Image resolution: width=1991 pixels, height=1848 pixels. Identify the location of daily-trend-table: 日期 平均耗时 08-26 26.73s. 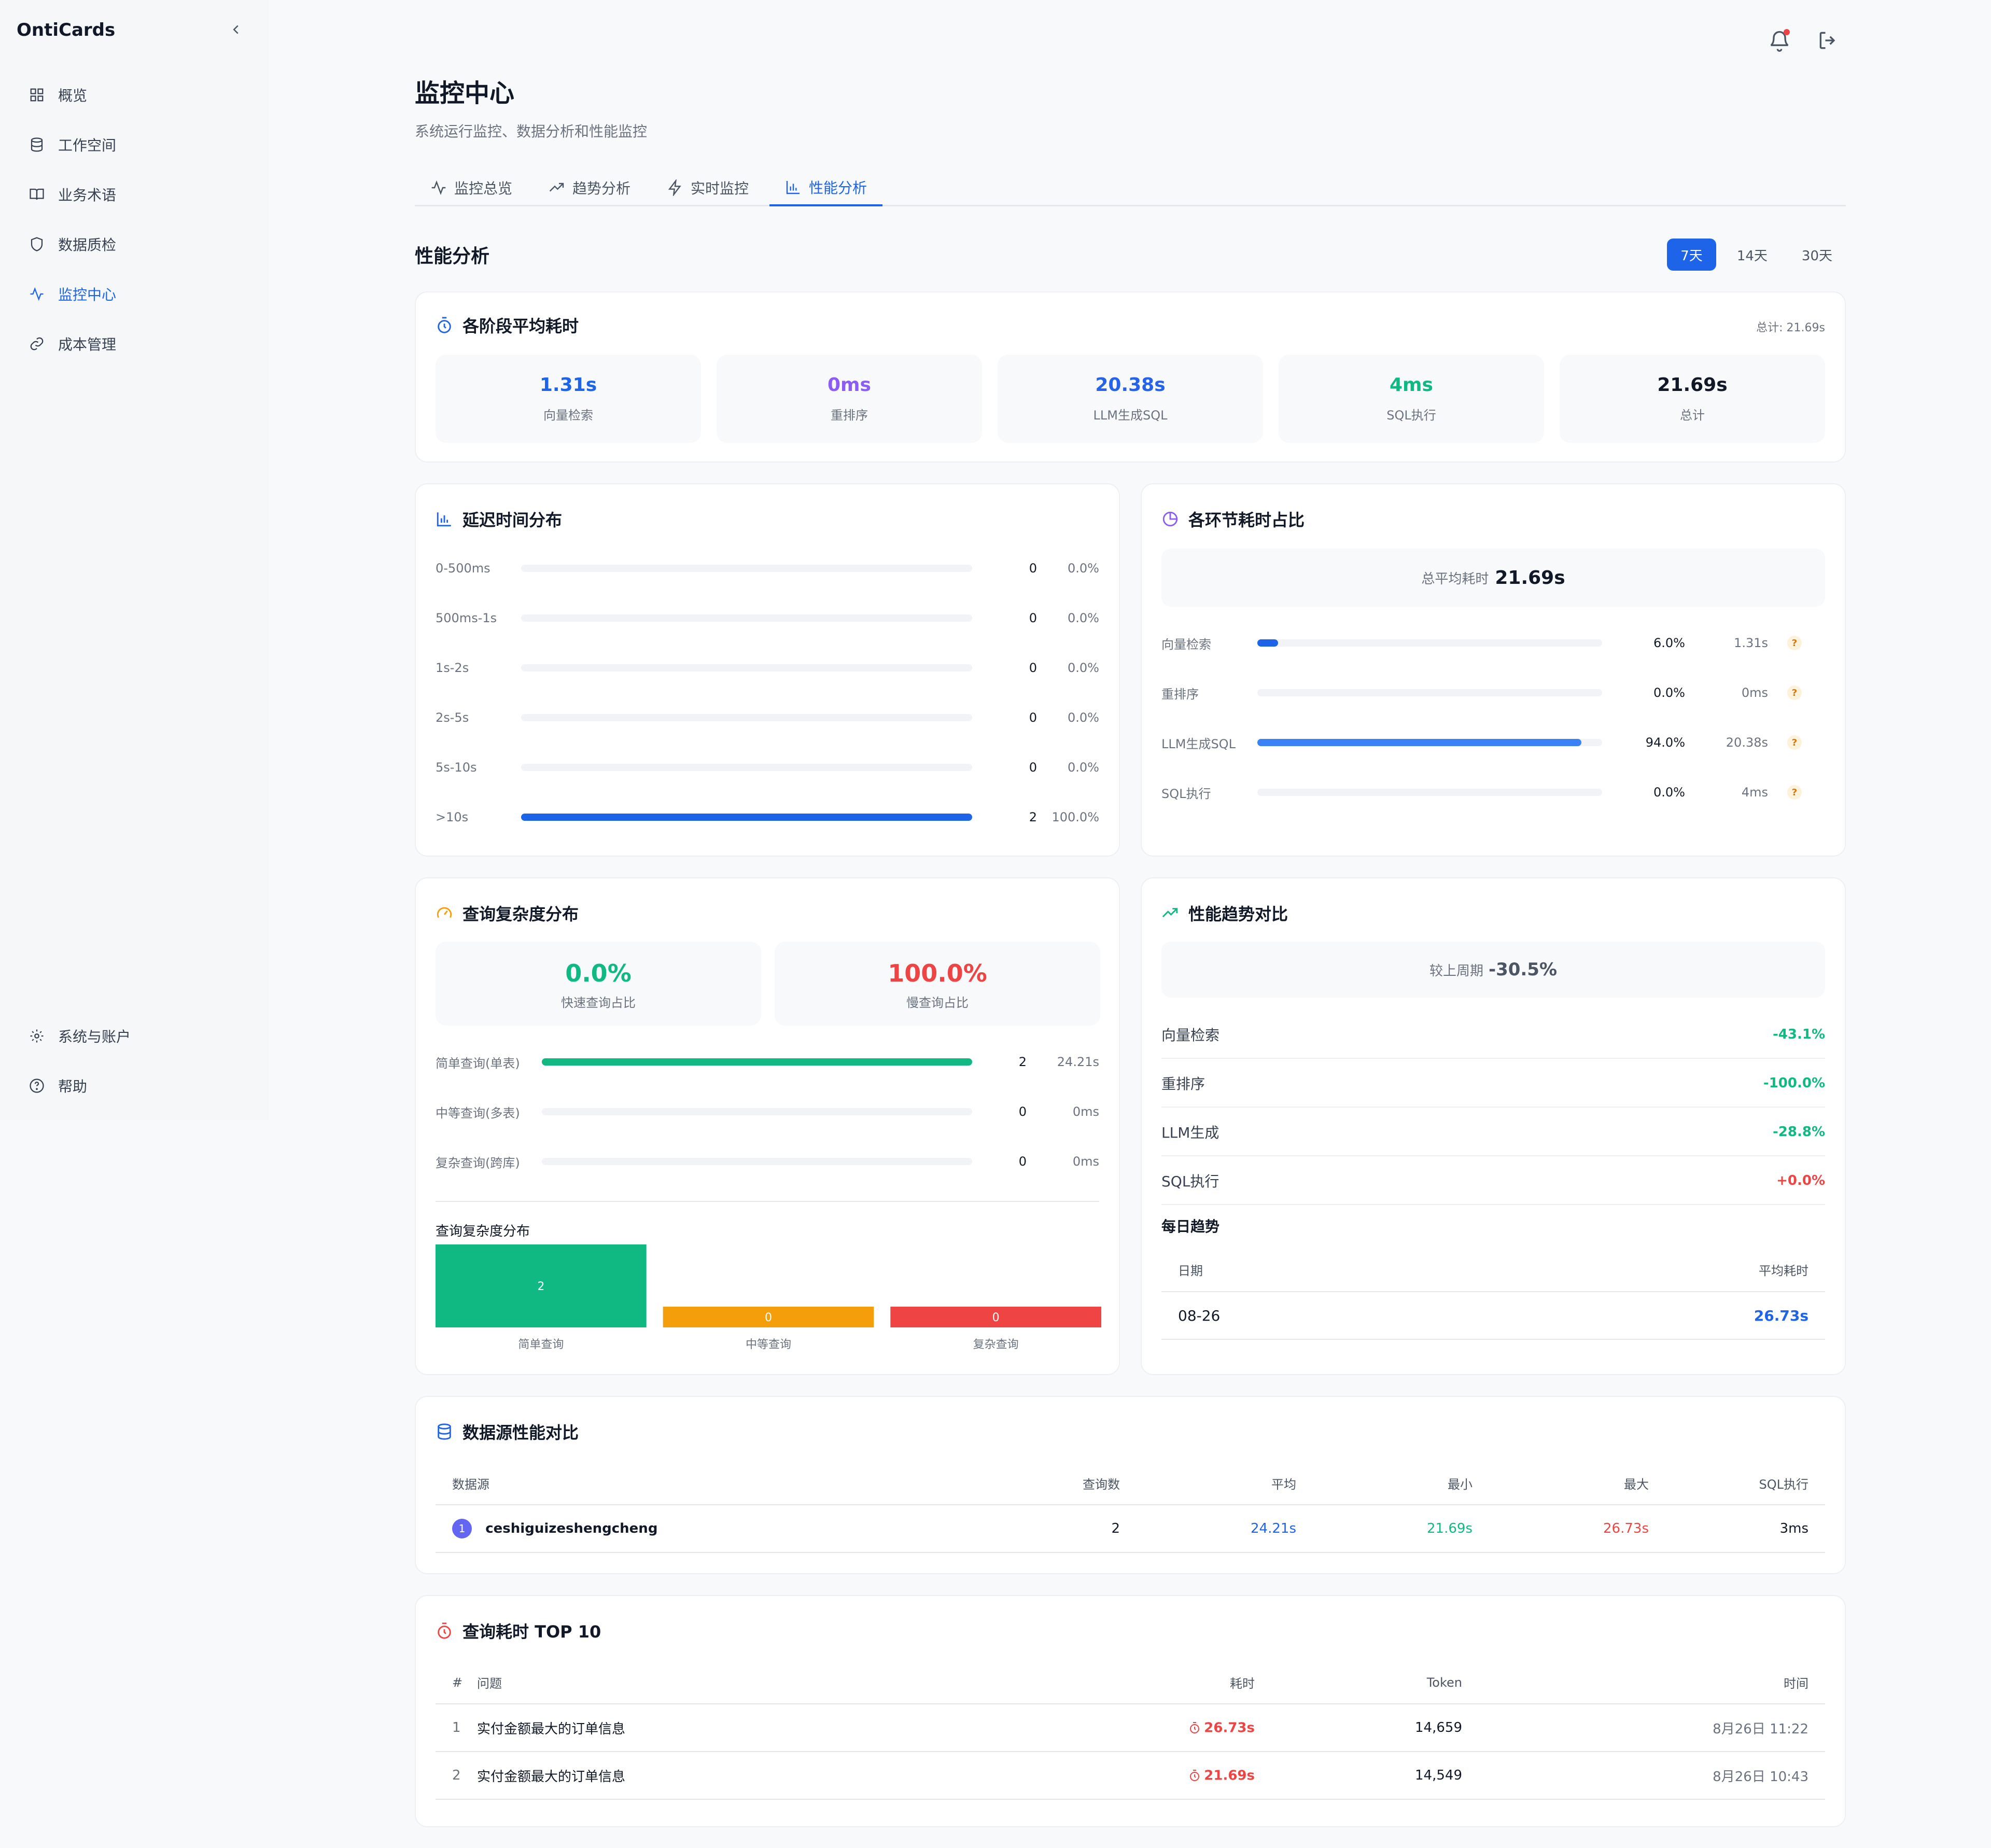
(1493, 1294).